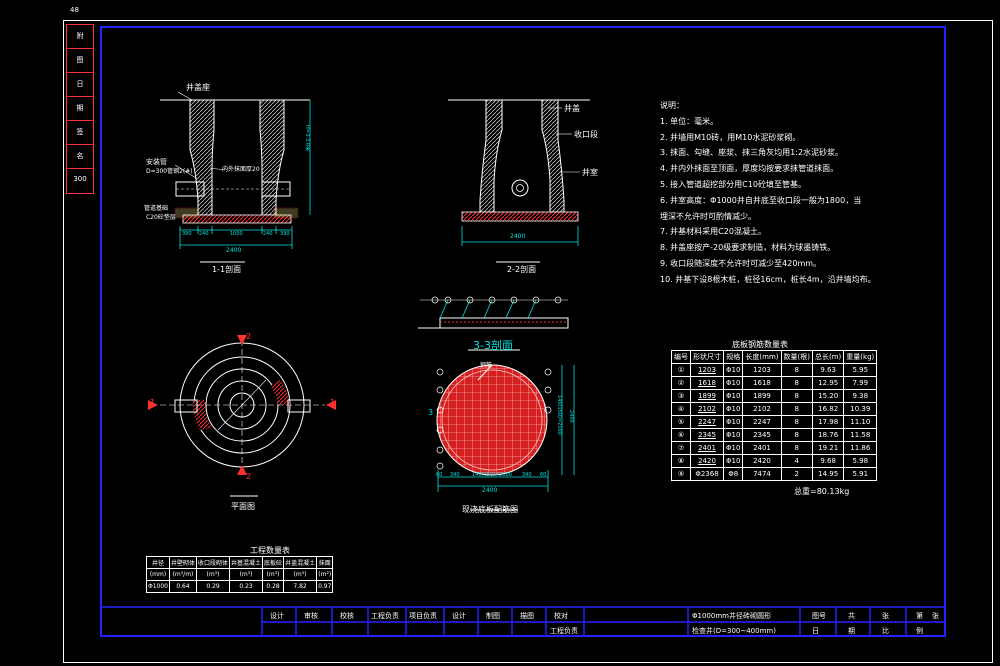  What do you see at coordinates (707, 448) in the screenshot?
I see `table-cell: 2401` at bounding box center [707, 448].